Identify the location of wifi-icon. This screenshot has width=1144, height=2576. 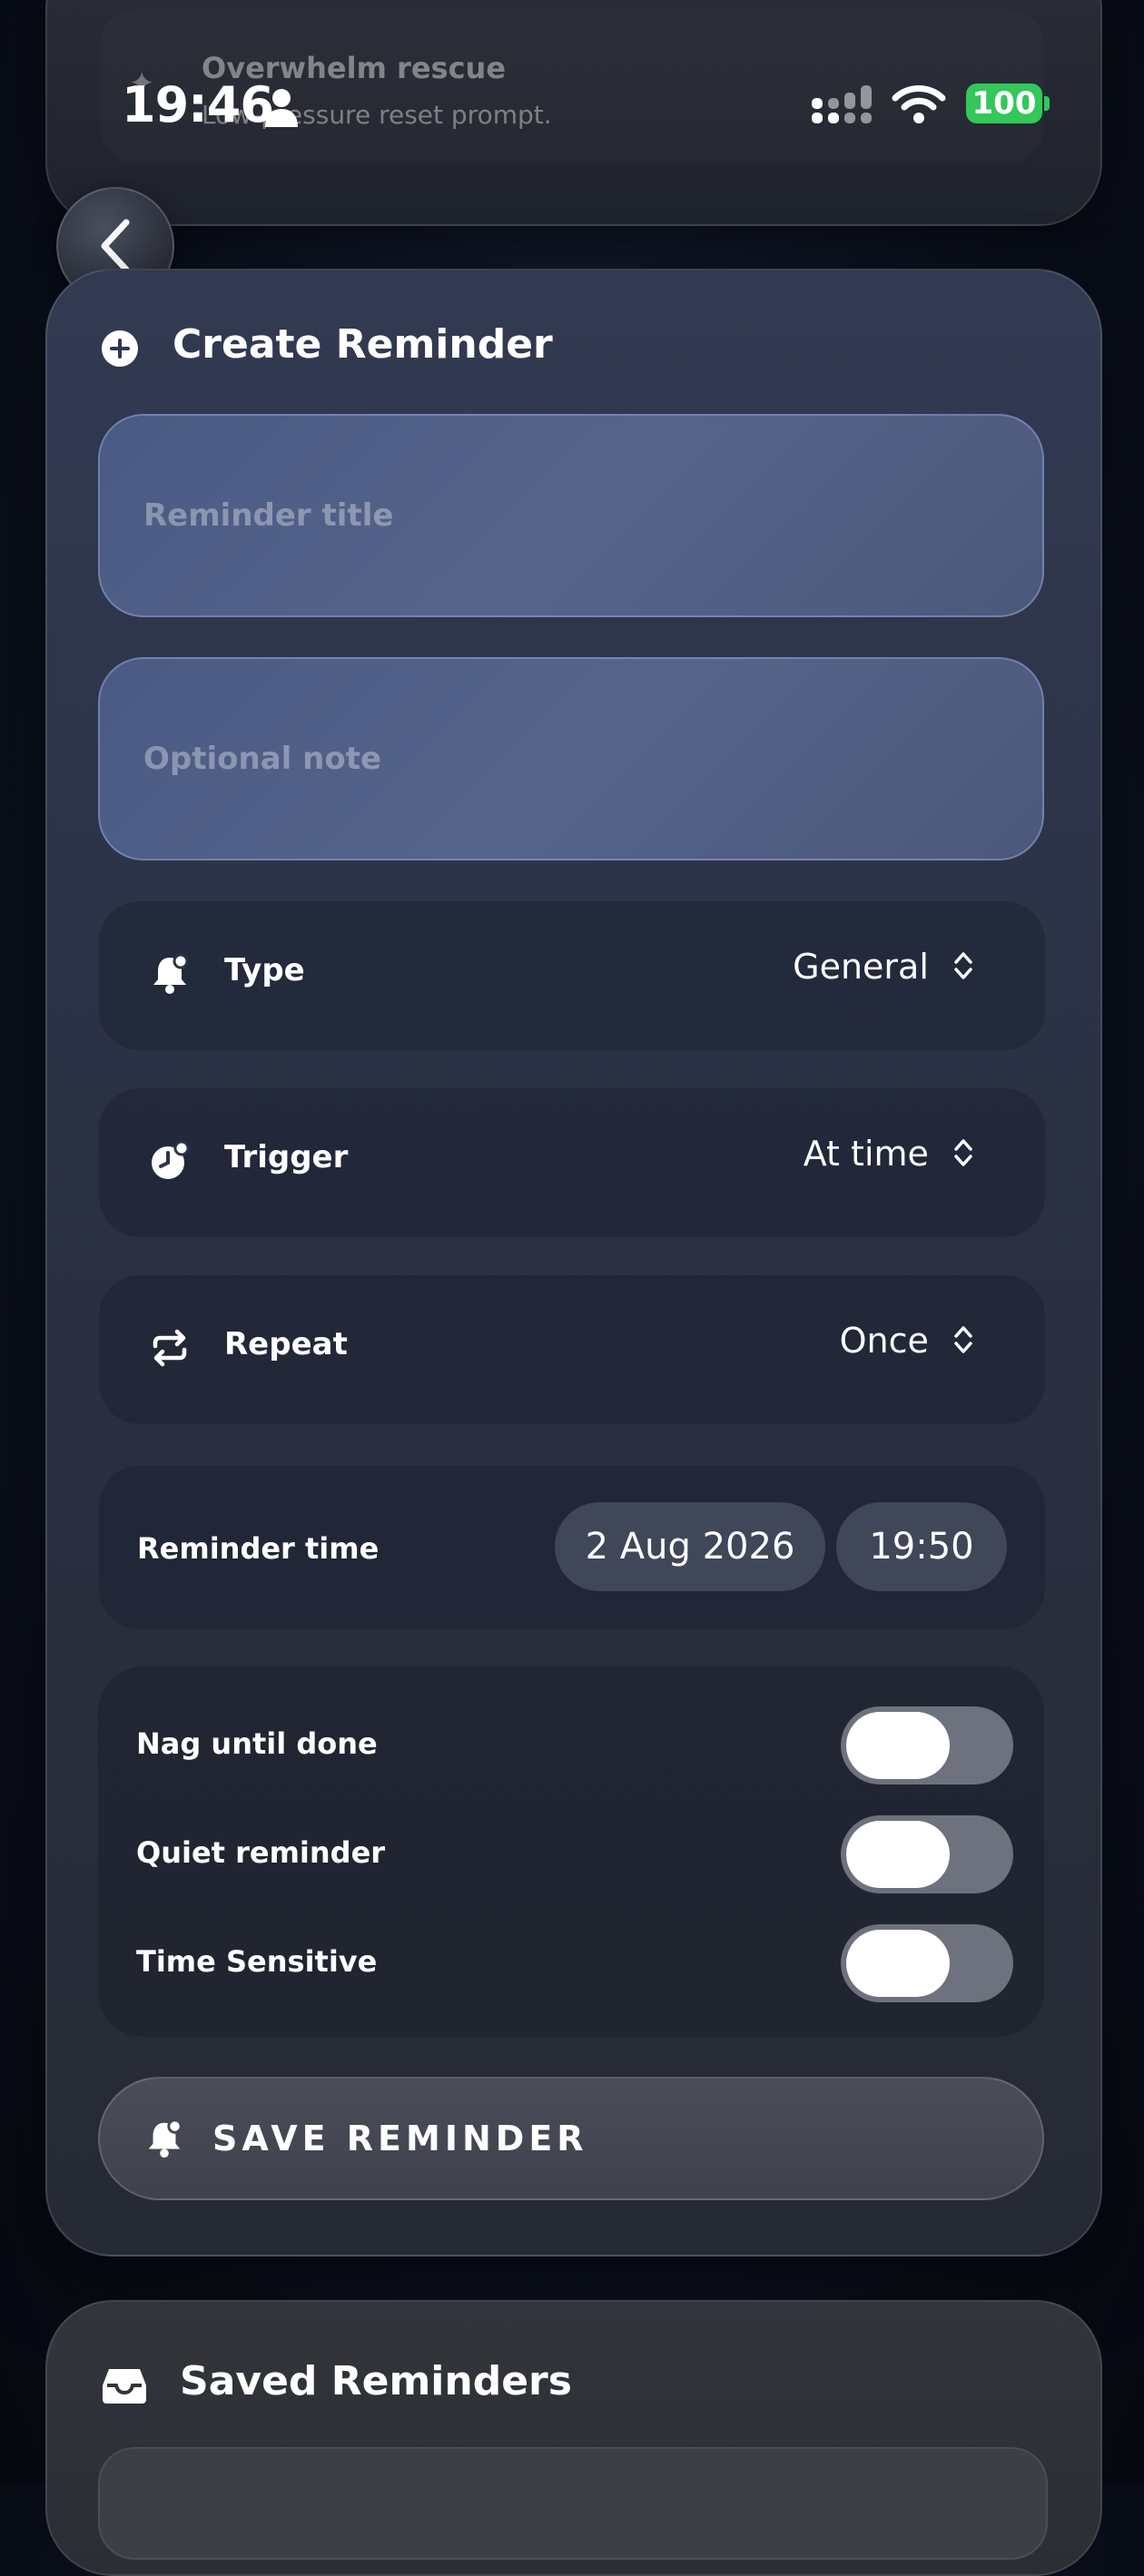
(919, 104).